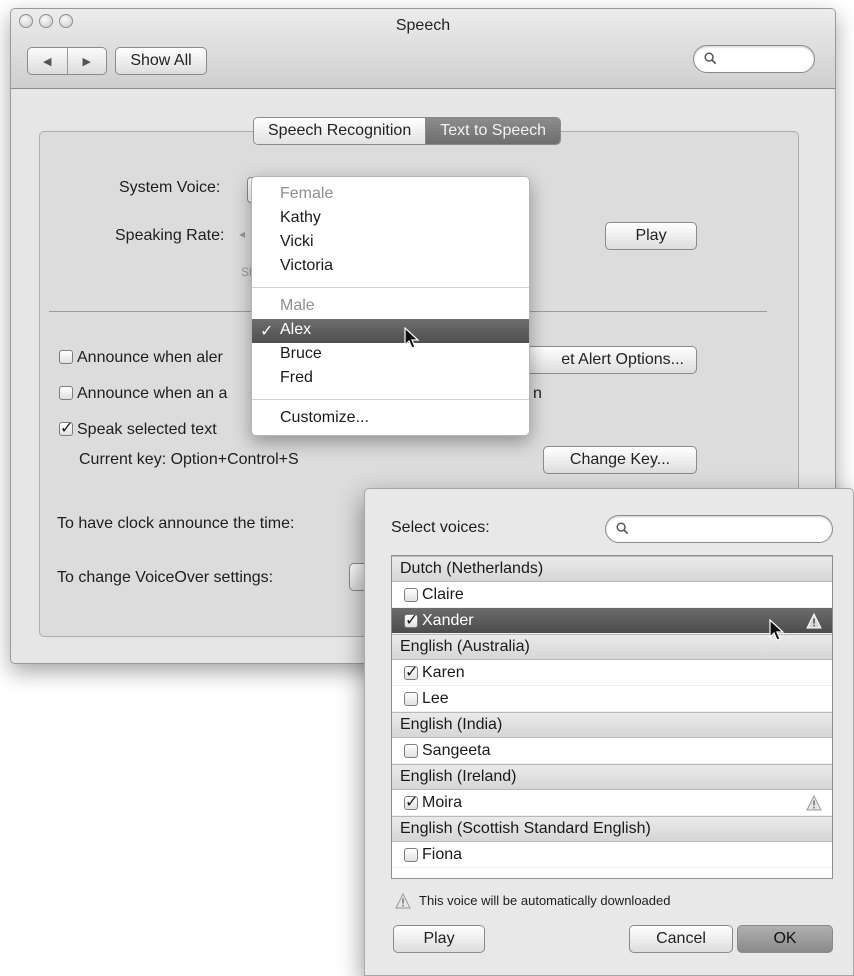  What do you see at coordinates (48, 61) in the screenshot?
I see `back-arrow-icon: ◀` at bounding box center [48, 61].